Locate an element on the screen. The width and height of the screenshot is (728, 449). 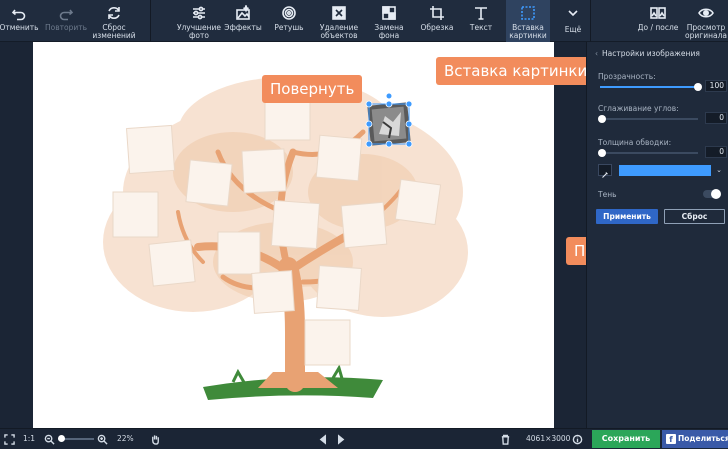
expand-icon is located at coordinates (9, 439).